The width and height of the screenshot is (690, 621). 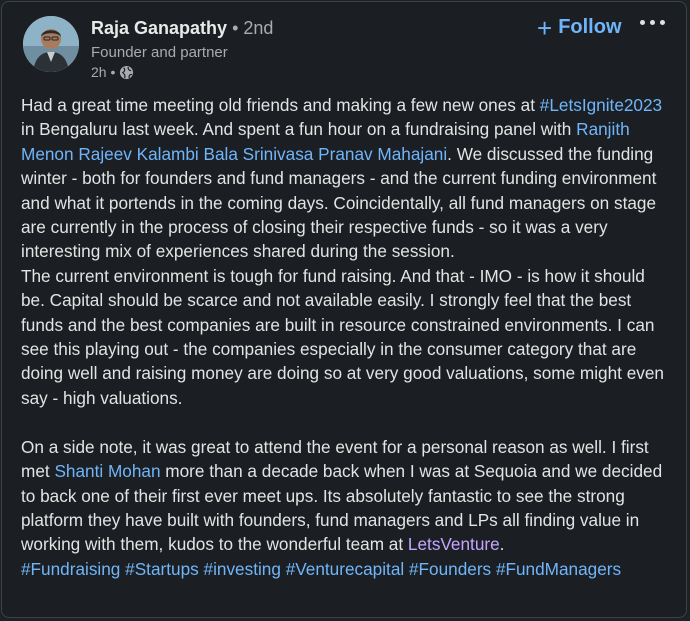 I want to click on hashtag-link: #Venturecapital, so click(x=345, y=569).